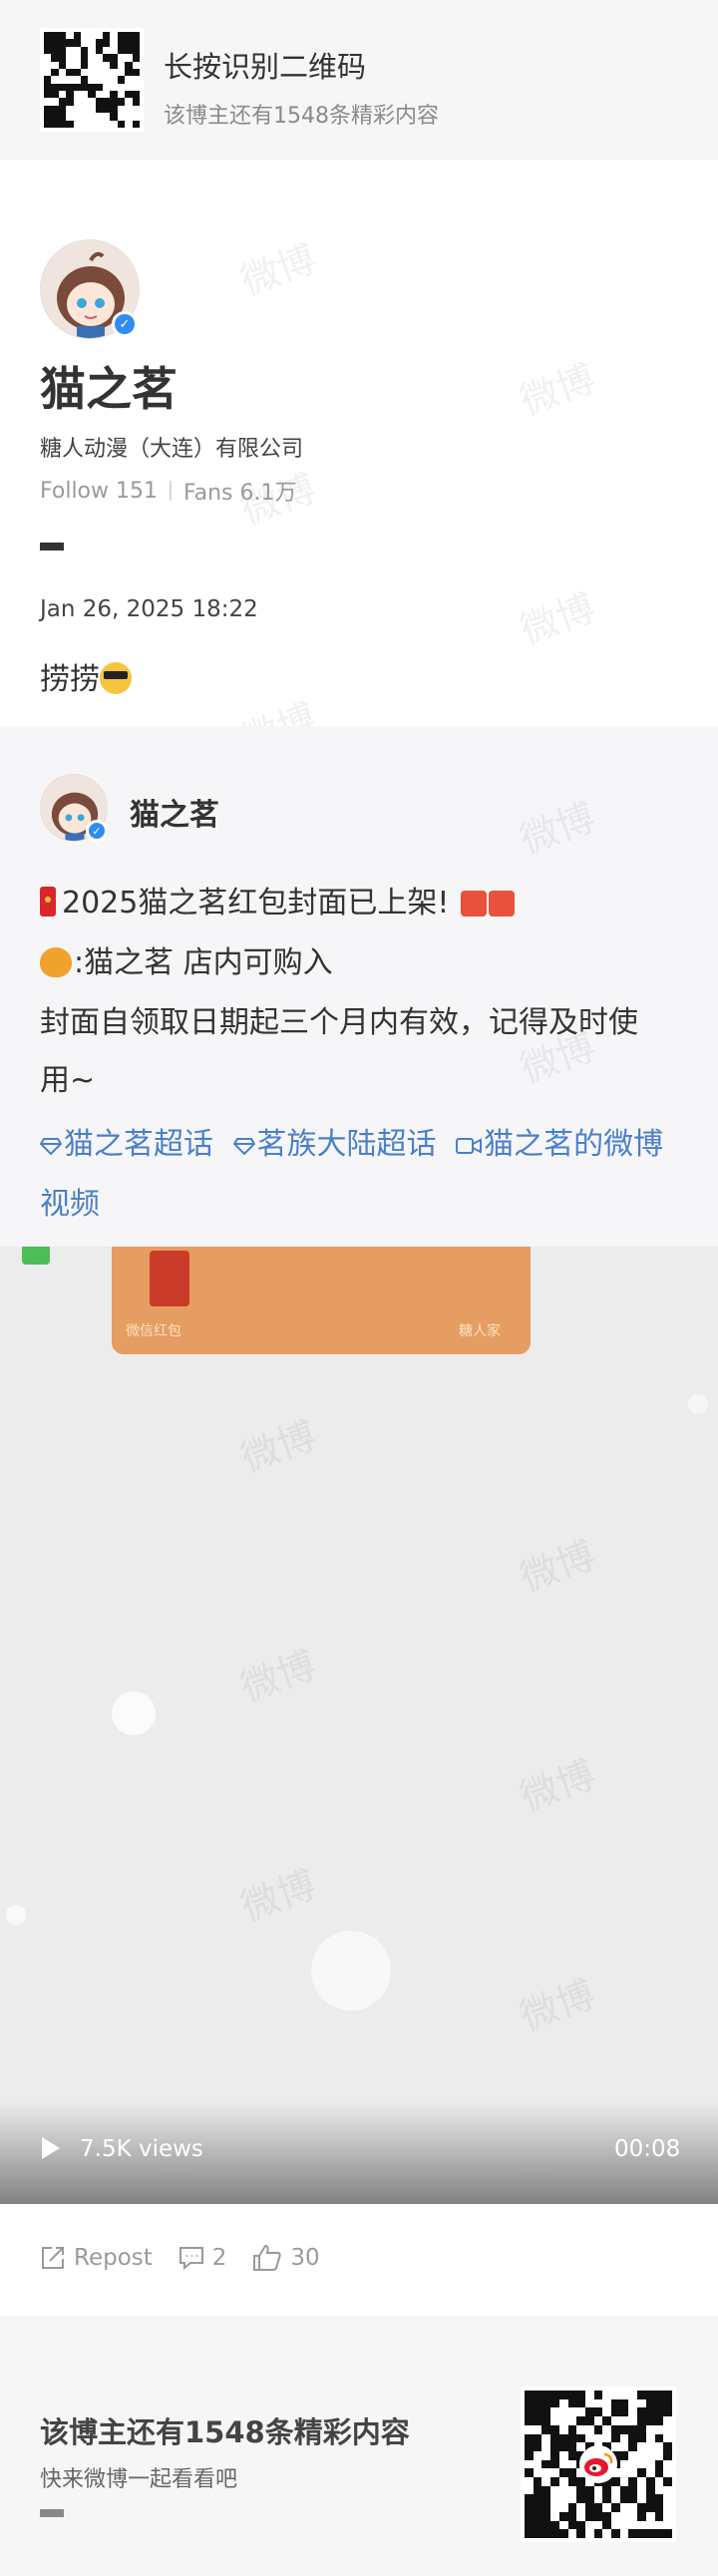  I want to click on profile-company: 糖人动漫（大连）有限公司, so click(172, 449).